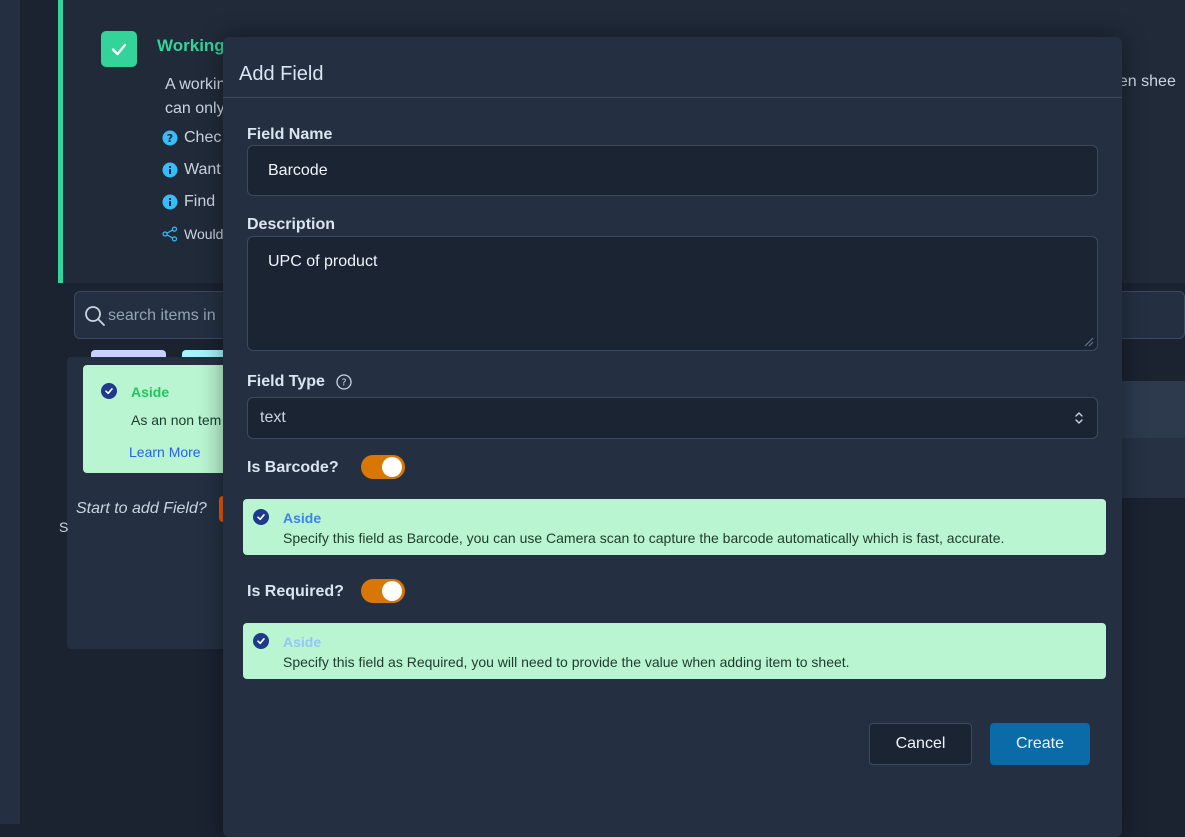 The image size is (1185, 837). I want to click on description-textarea: UPC of product, so click(672, 293).